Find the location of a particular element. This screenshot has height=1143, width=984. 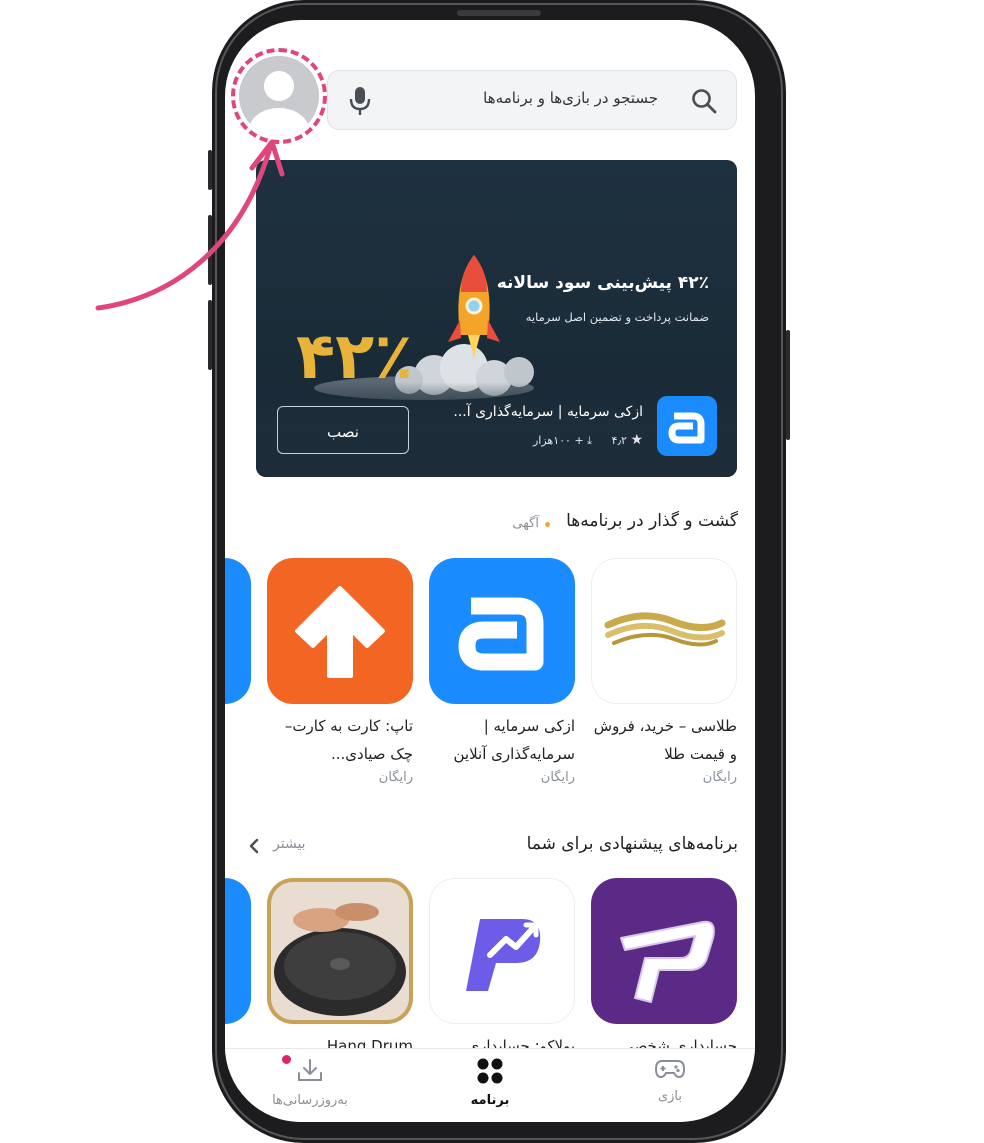

star-icon: ★ is located at coordinates (636, 440).